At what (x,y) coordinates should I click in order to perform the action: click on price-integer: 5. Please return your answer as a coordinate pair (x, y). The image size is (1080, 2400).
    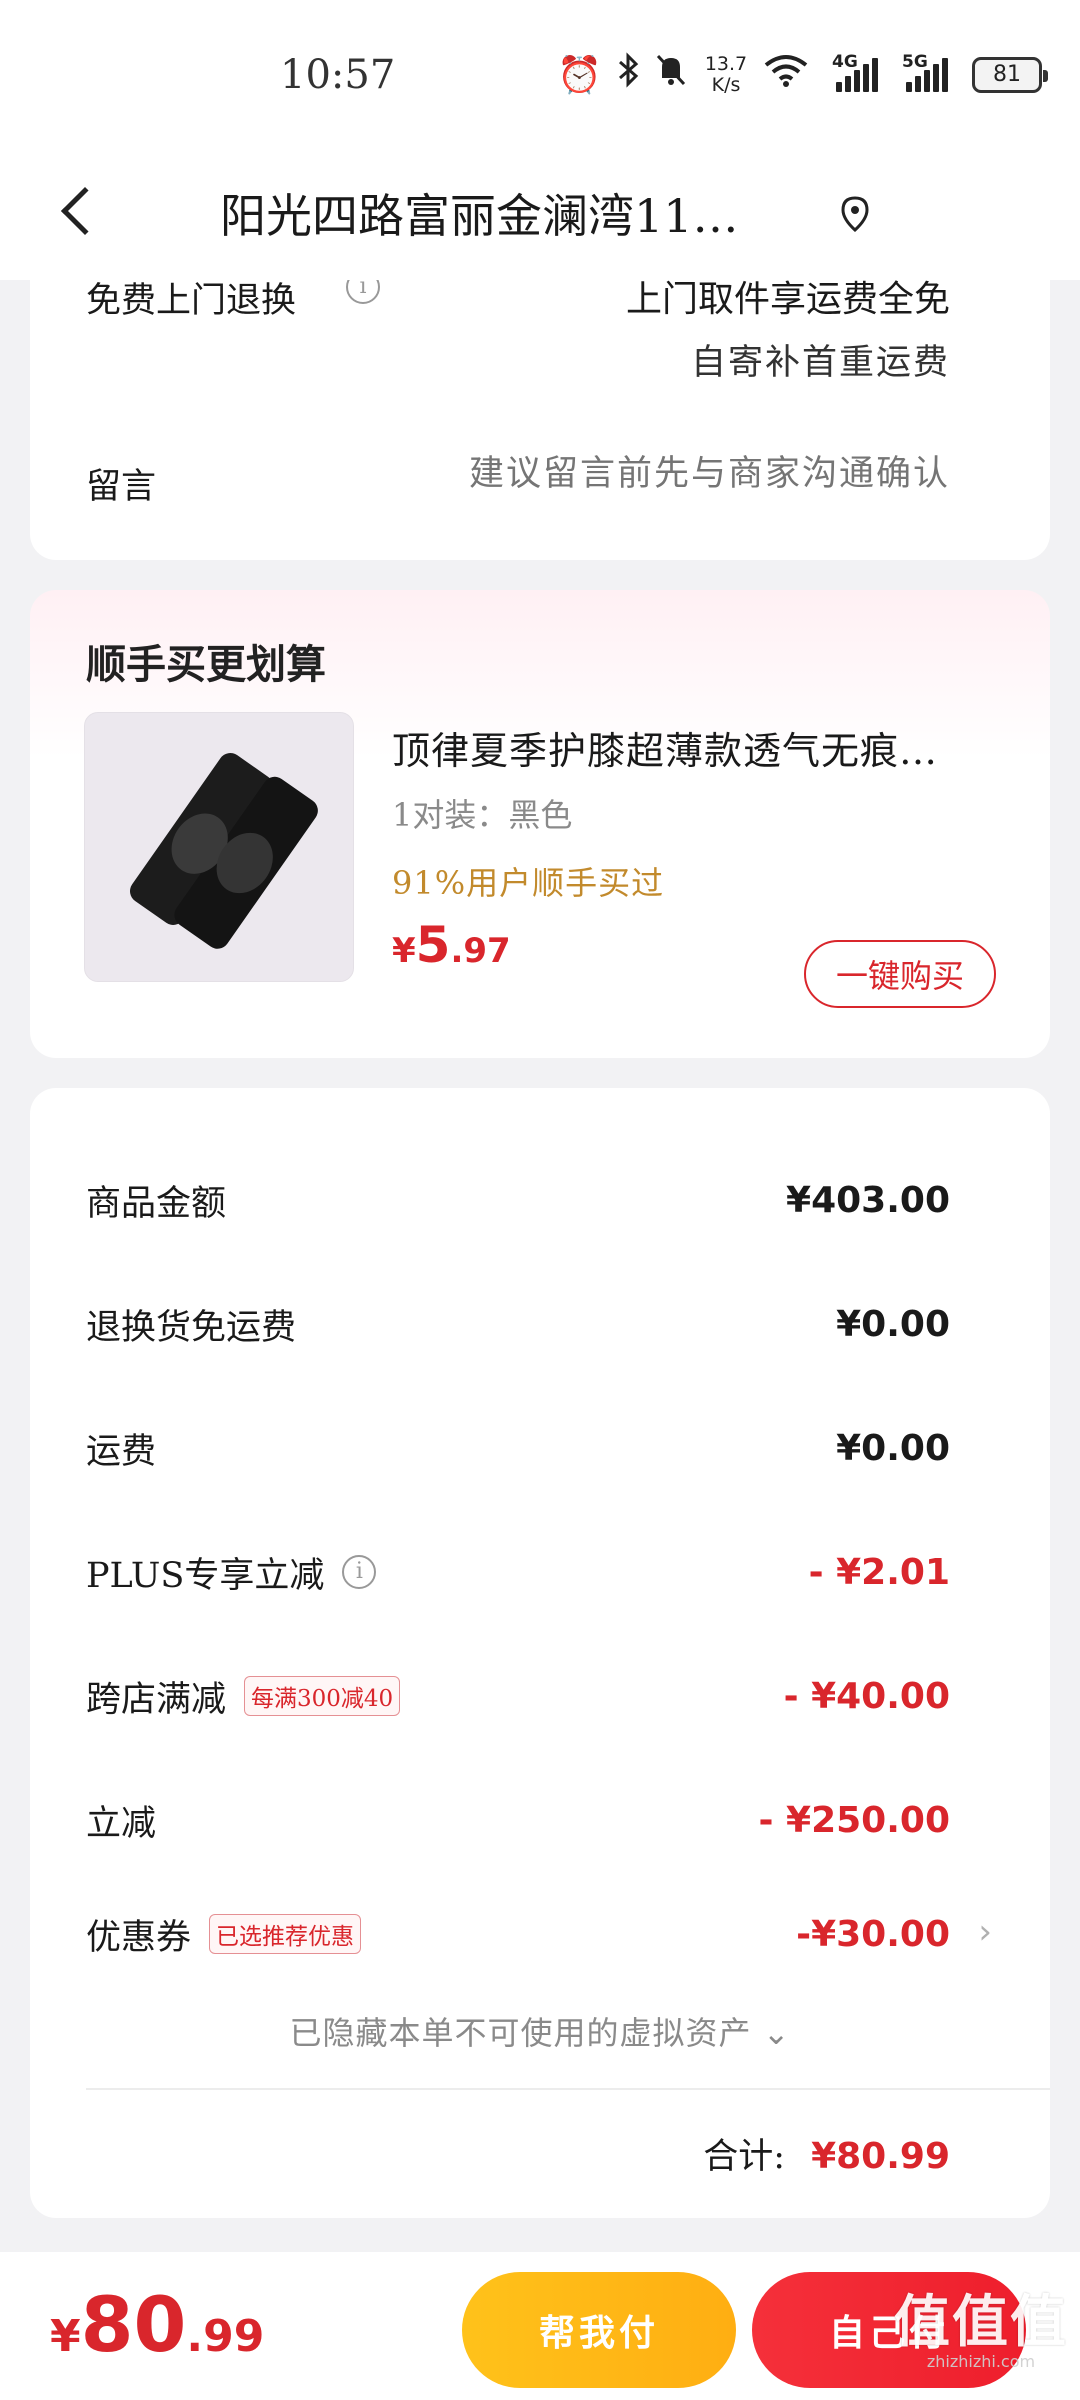
    Looking at the image, I should click on (433, 945).